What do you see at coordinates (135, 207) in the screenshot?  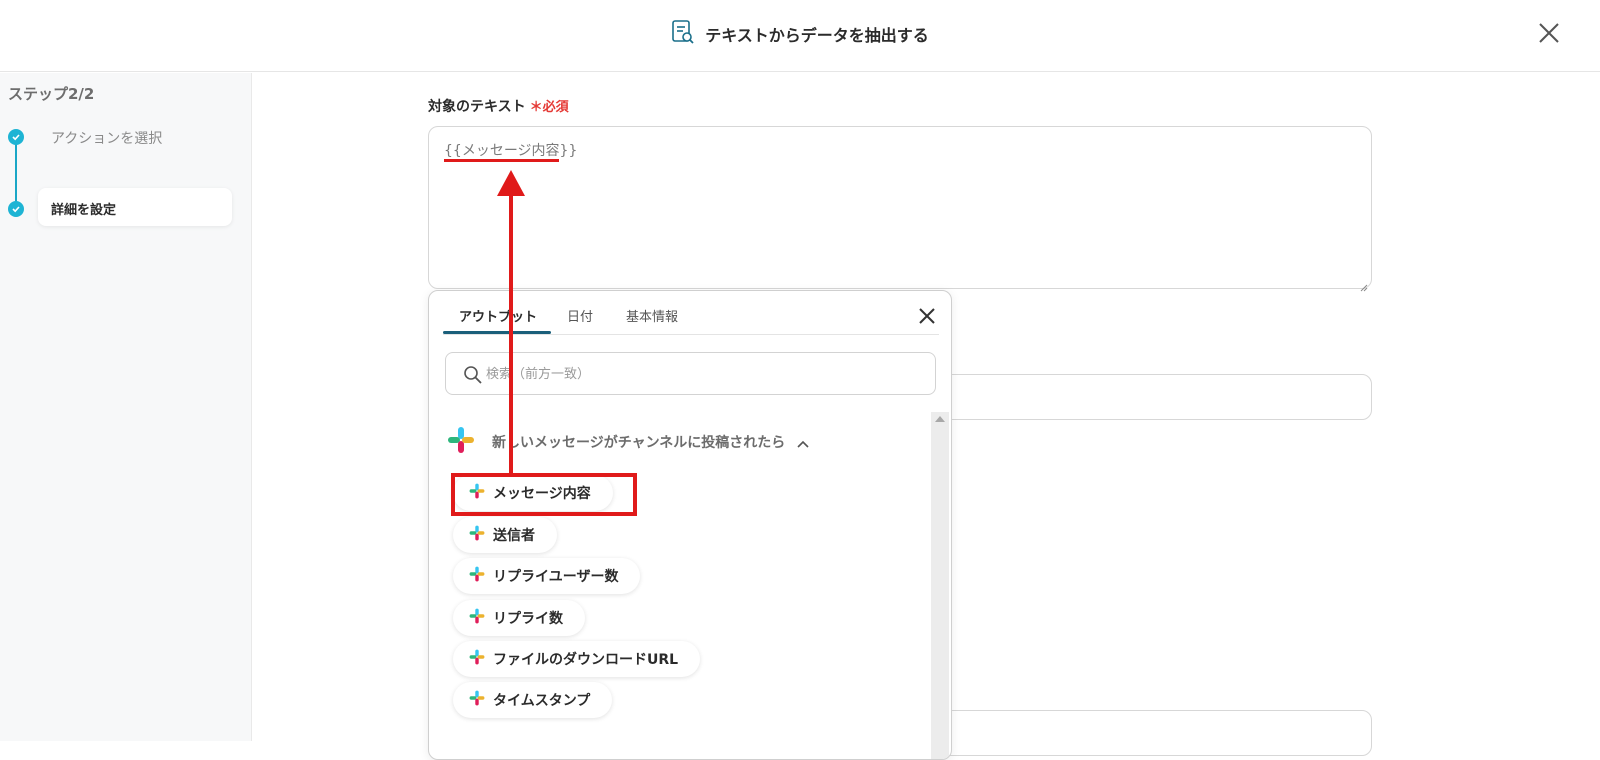 I see `sidebar-item-configure-details: 詳細を設定` at bounding box center [135, 207].